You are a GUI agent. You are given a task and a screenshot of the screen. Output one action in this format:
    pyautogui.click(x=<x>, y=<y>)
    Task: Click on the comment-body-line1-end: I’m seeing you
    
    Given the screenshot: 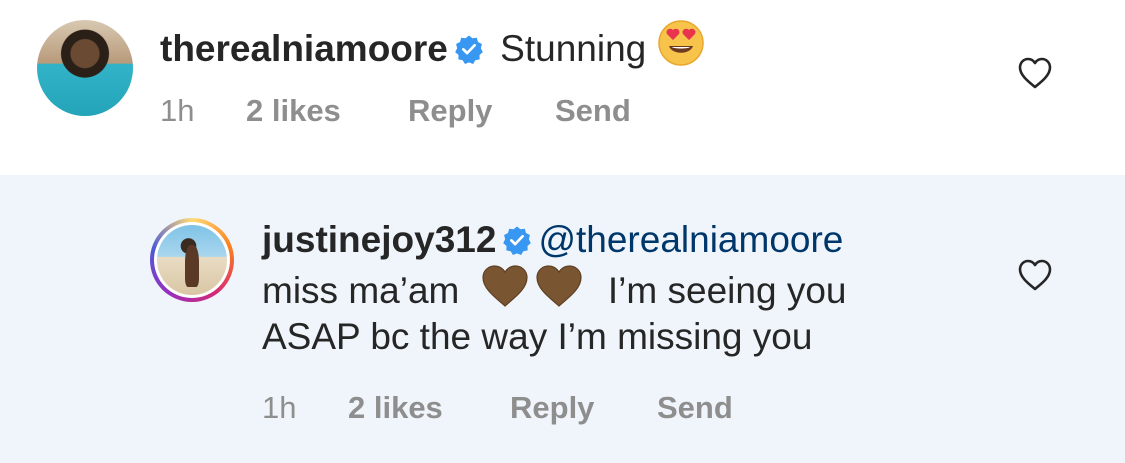 What is the action you would take?
    pyautogui.click(x=727, y=290)
    